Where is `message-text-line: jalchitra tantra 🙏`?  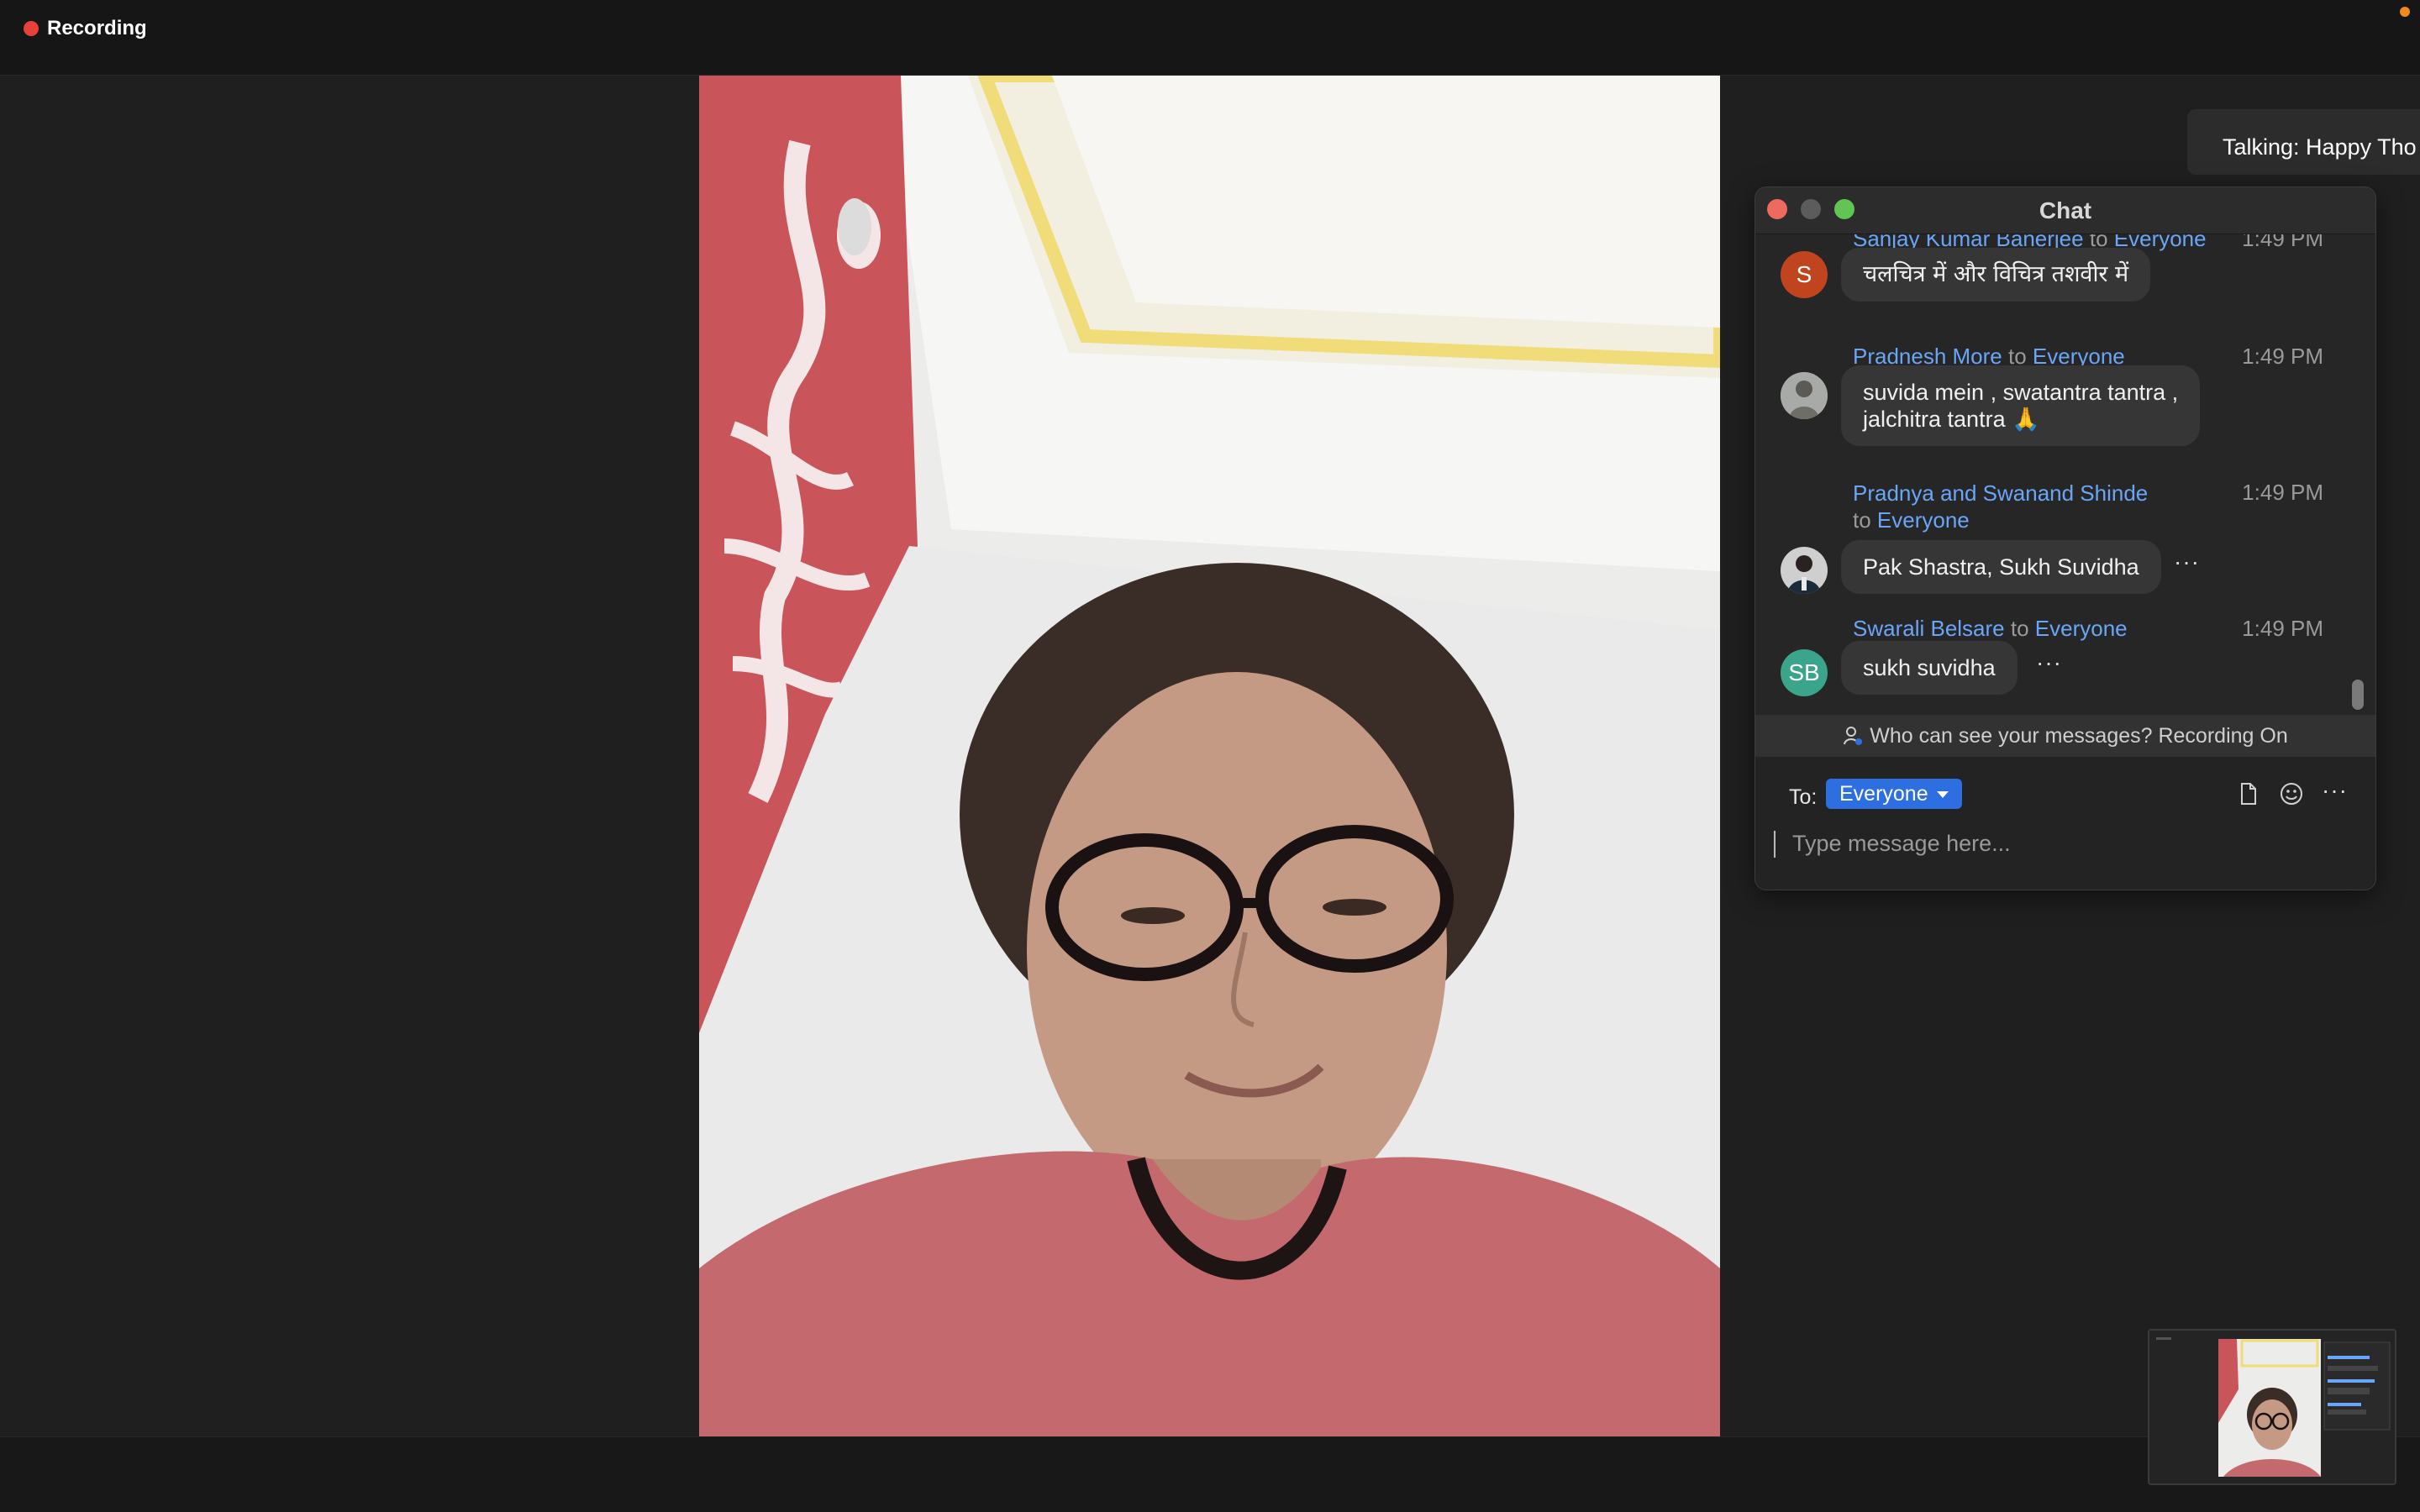 message-text-line: jalchitra tantra 🙏 is located at coordinates (1951, 419).